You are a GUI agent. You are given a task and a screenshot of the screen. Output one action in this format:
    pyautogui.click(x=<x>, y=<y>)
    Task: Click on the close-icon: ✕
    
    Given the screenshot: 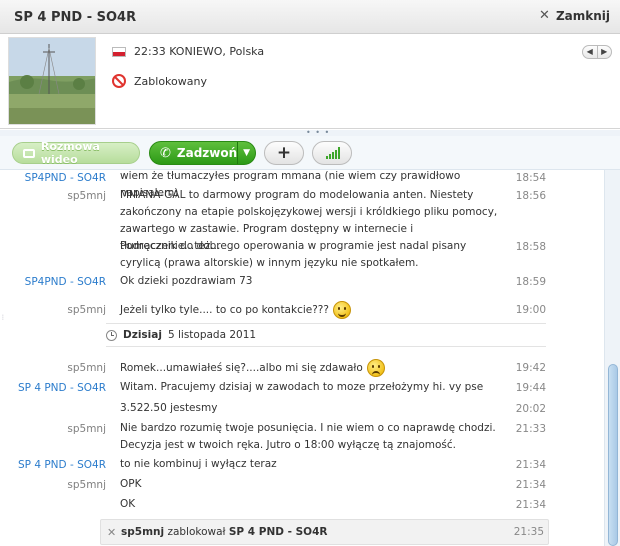 What is the action you would take?
    pyautogui.click(x=544, y=15)
    